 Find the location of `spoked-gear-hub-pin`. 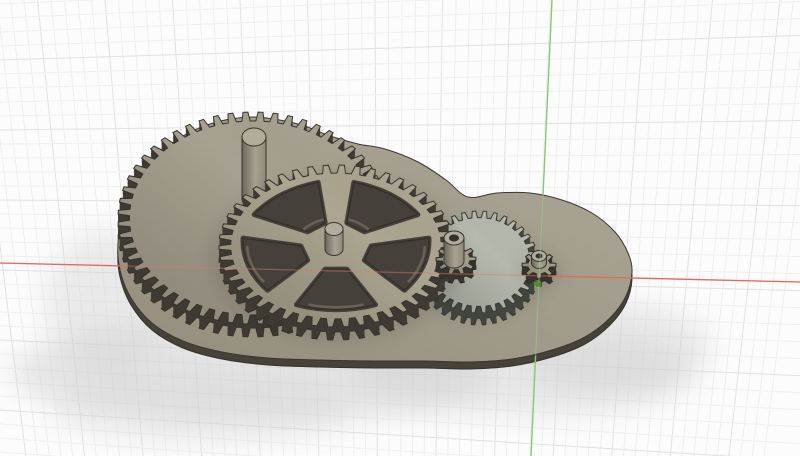

spoked-gear-hub-pin is located at coordinates (334, 239).